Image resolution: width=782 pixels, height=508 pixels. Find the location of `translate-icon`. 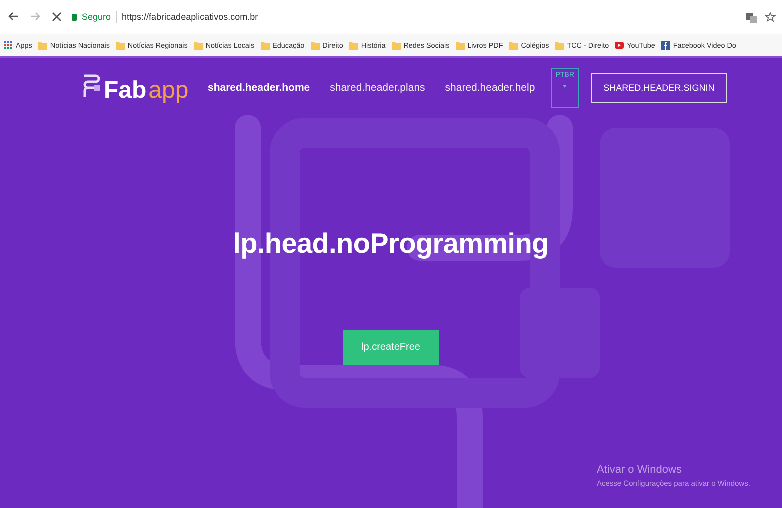

translate-icon is located at coordinates (751, 17).